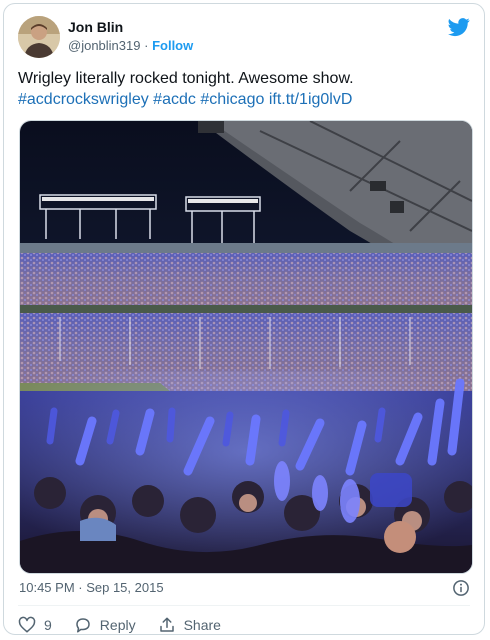  What do you see at coordinates (232, 99) in the screenshot?
I see `hashtag-chicago: #chicago` at bounding box center [232, 99].